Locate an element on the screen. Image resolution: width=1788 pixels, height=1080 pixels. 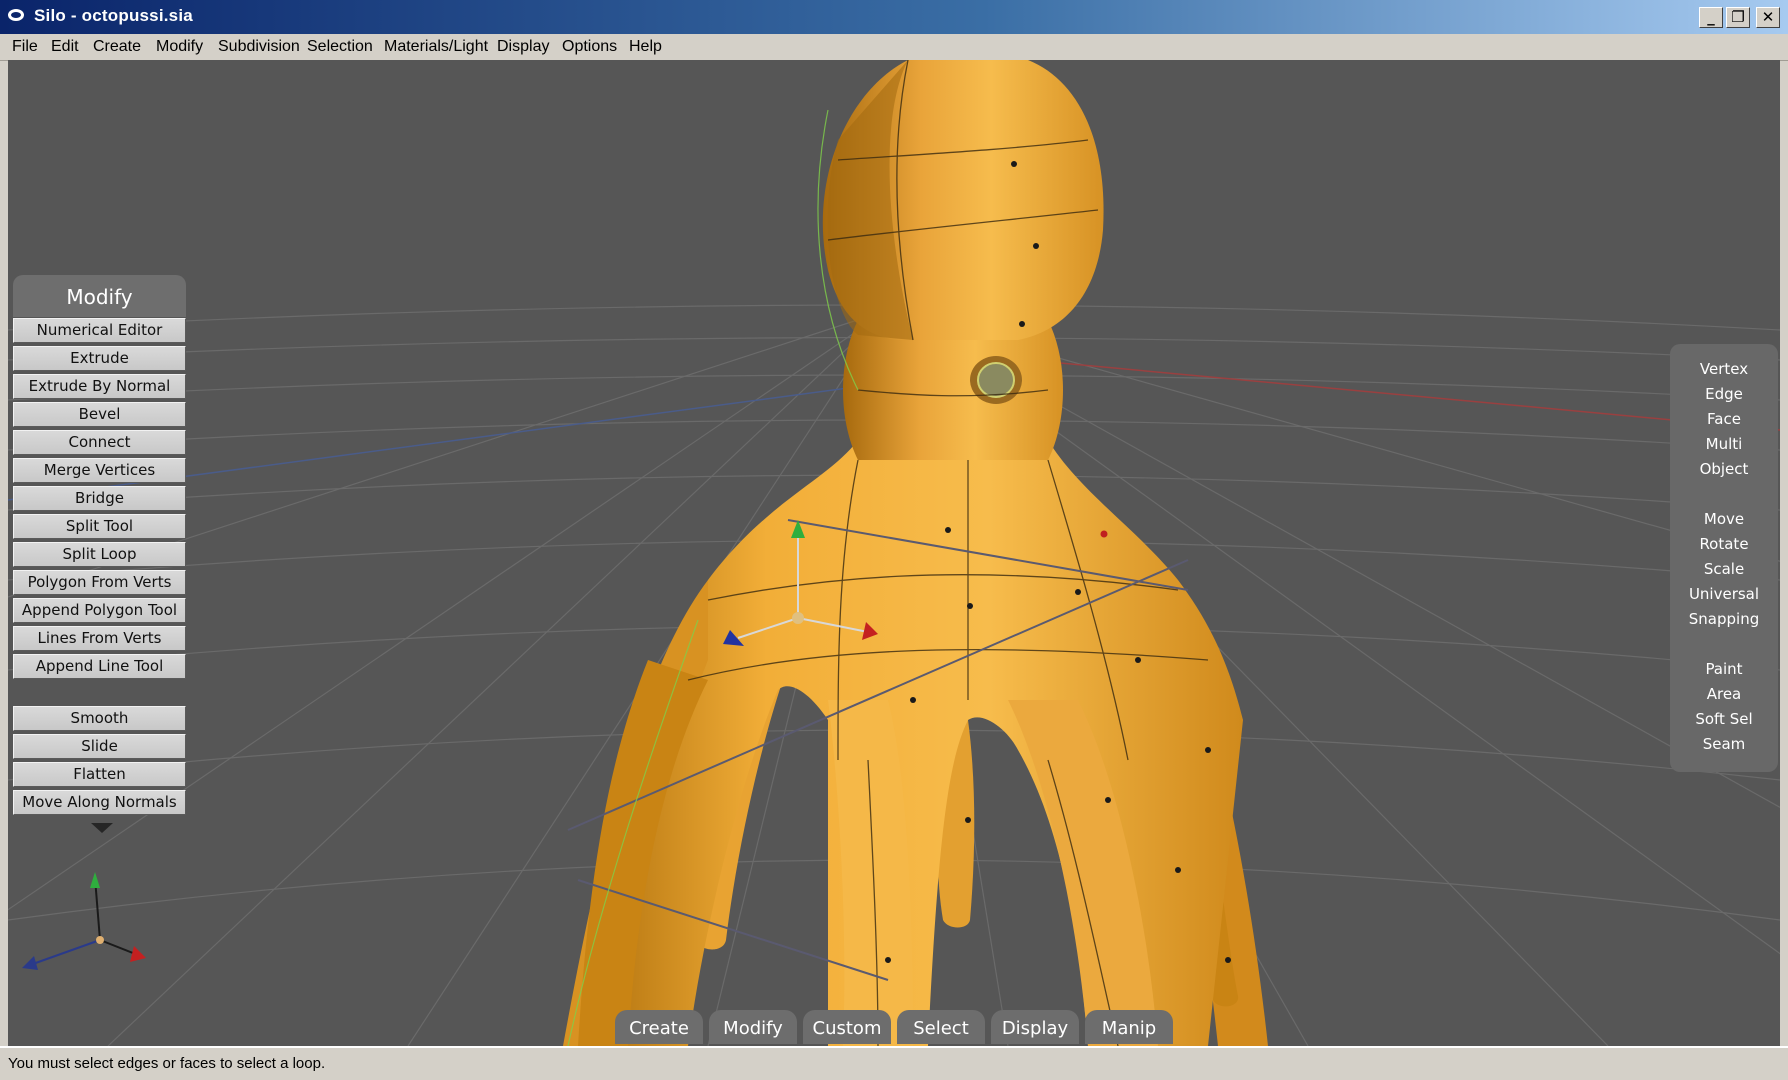
tab-create: Create is located at coordinates (659, 1027).